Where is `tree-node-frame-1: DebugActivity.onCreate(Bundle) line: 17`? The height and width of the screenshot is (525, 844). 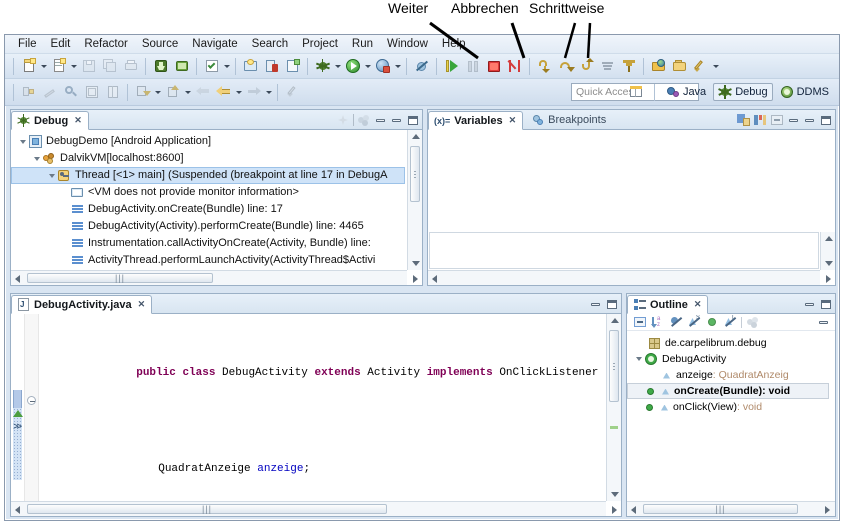
tree-node-frame-1: DebugActivity.onCreate(Bundle) line: 17 is located at coordinates (209, 209).